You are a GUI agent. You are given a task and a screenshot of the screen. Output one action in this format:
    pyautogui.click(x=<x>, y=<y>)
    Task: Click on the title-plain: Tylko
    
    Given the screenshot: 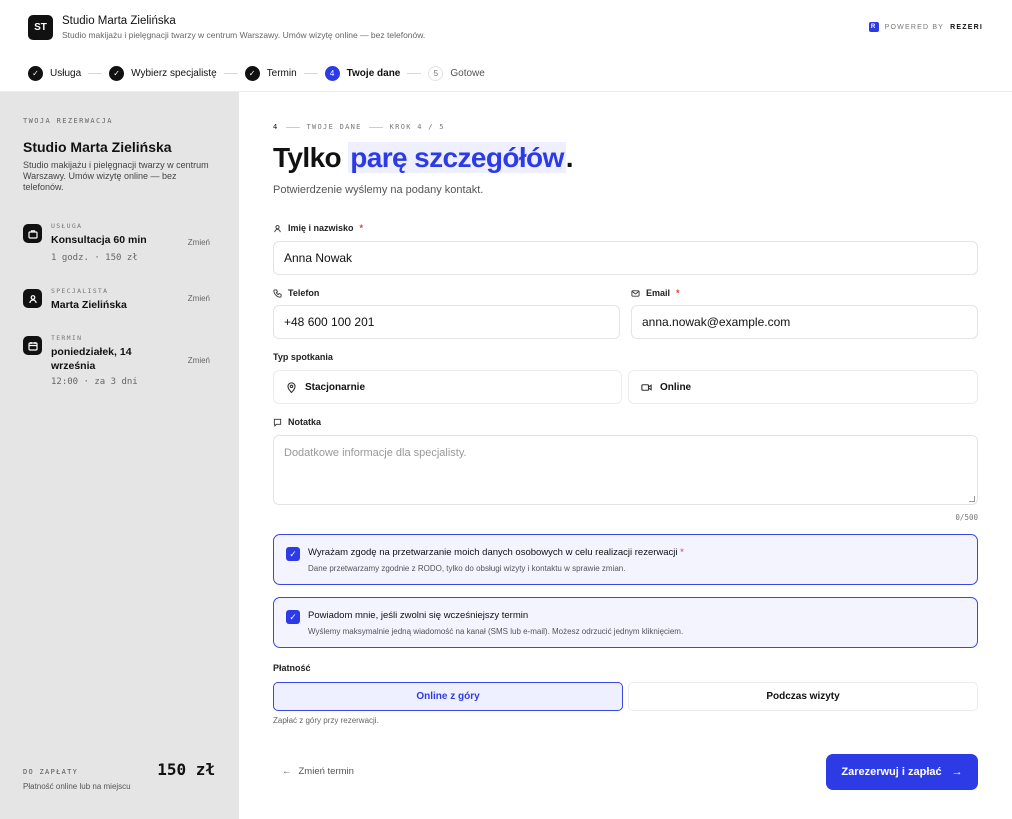 What is the action you would take?
    pyautogui.click(x=311, y=157)
    